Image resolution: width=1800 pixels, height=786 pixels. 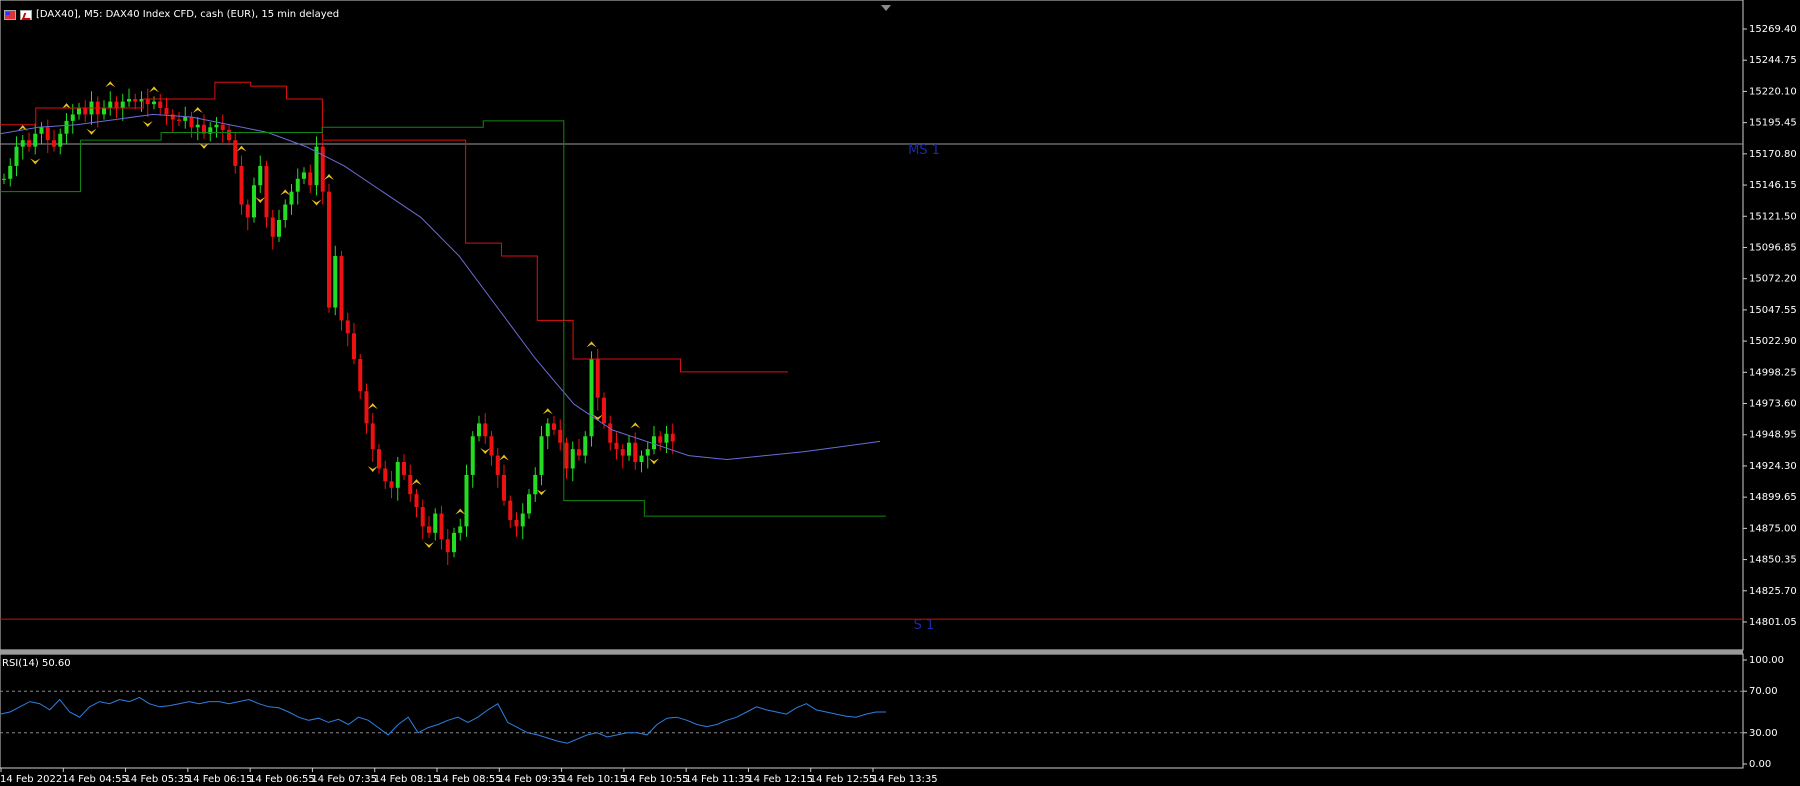 I want to click on time-axis-label: 14 Feb 09:35, so click(x=531, y=779).